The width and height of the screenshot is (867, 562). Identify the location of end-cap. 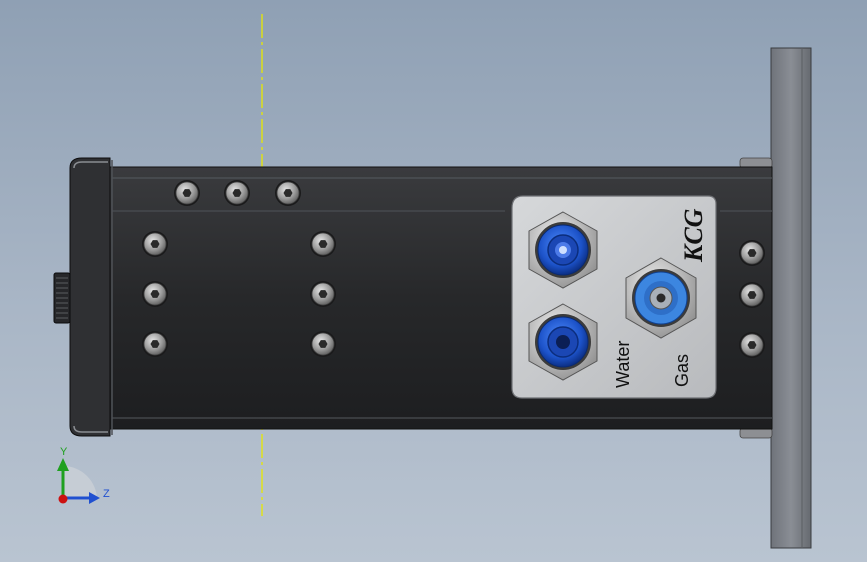
(91, 297).